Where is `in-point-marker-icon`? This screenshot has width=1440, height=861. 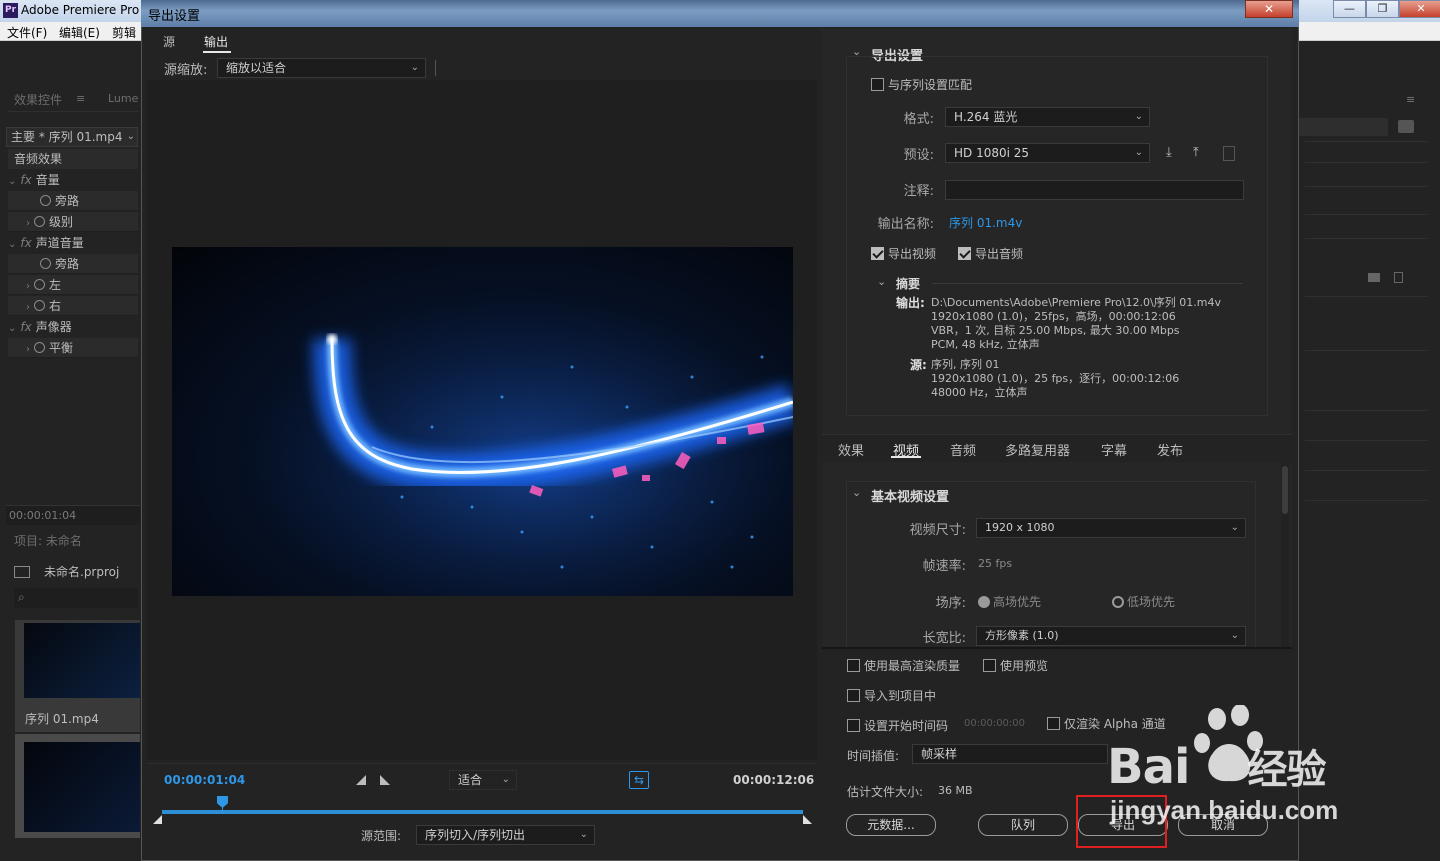 in-point-marker-icon is located at coordinates (157, 819).